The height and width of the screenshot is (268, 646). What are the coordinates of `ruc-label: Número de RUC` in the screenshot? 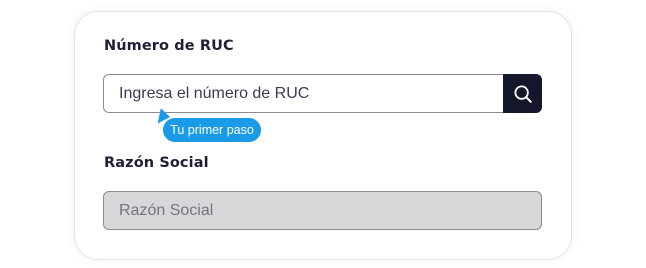 It's located at (169, 46).